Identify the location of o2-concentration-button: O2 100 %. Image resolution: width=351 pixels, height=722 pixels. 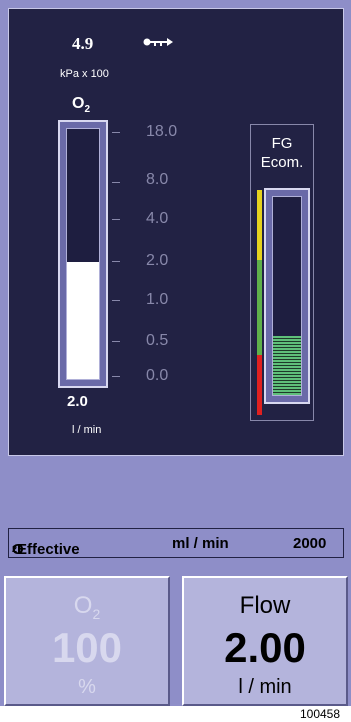
(87, 641).